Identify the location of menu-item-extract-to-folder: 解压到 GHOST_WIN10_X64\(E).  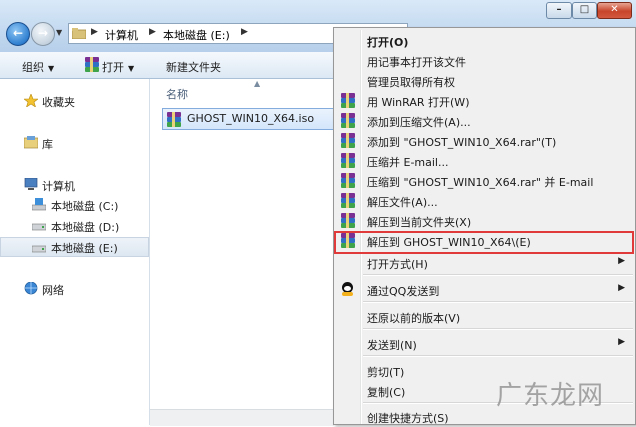
(484, 242).